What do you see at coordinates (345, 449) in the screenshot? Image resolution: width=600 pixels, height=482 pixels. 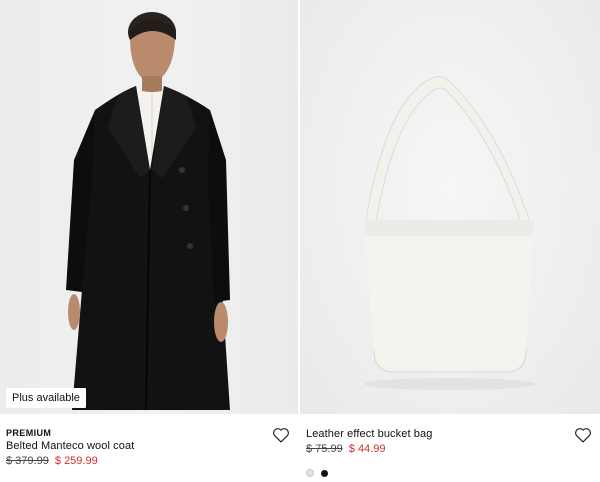 I see `price-block: $ 75.99 $ 44.99` at bounding box center [345, 449].